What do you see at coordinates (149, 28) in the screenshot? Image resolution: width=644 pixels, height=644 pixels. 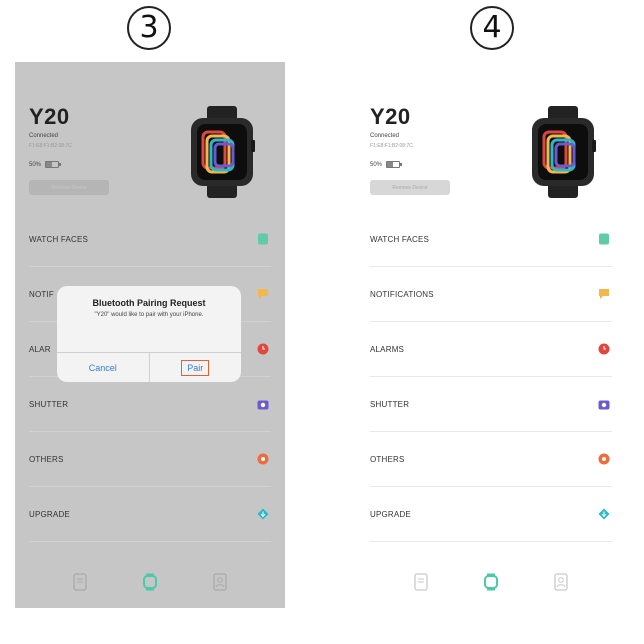 I see `step-number-3: 3` at bounding box center [149, 28].